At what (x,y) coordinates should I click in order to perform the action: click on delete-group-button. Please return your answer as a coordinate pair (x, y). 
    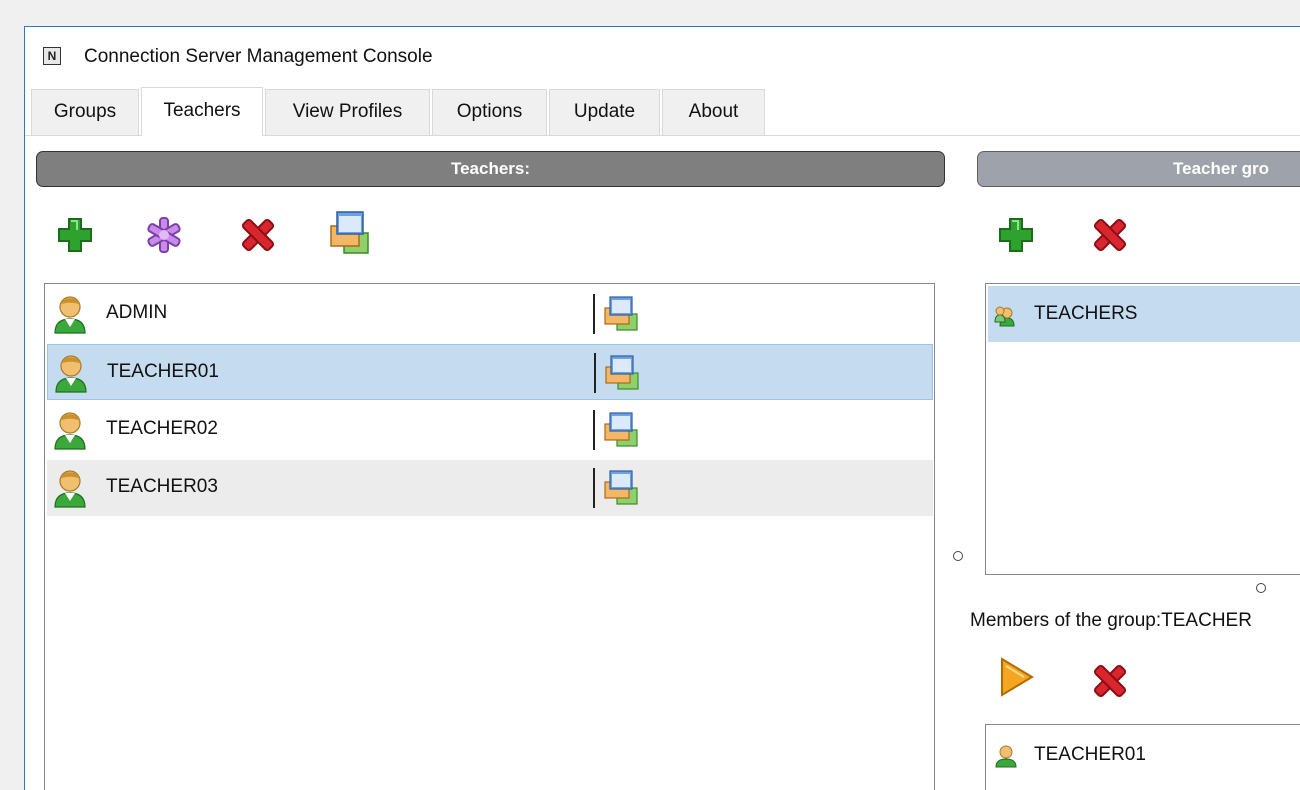
    Looking at the image, I should click on (1110, 235).